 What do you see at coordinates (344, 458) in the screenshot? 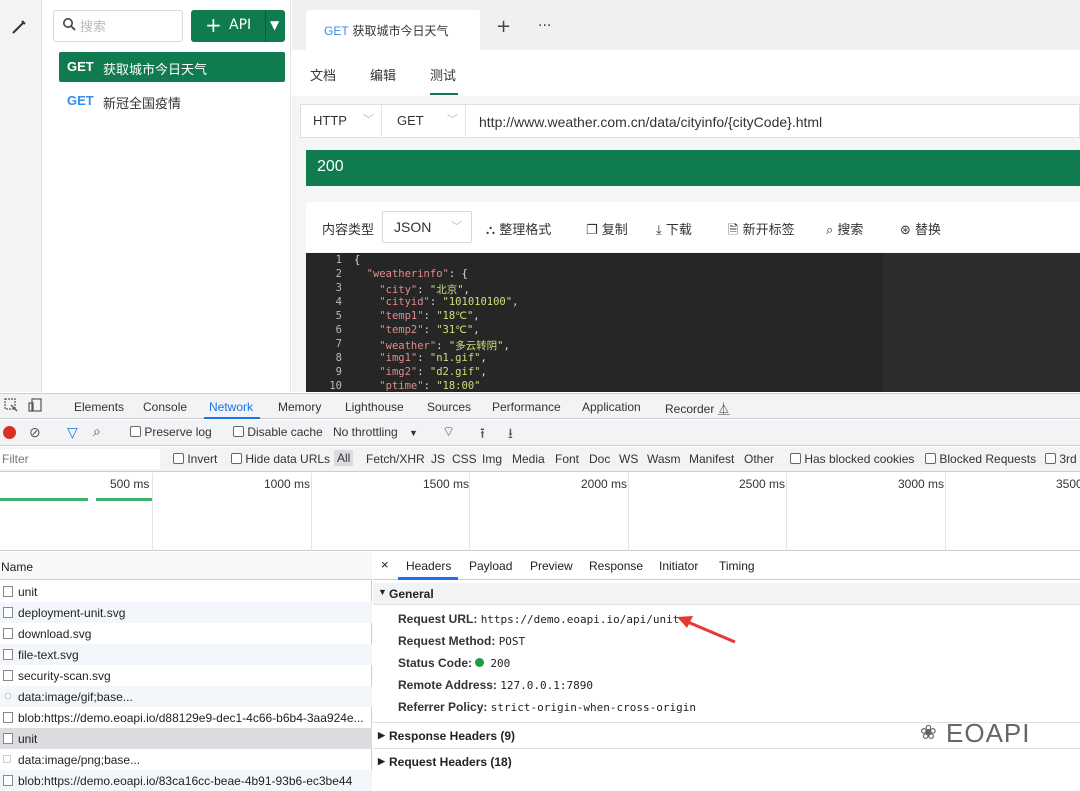
I see `filter-type-all: All` at bounding box center [344, 458].